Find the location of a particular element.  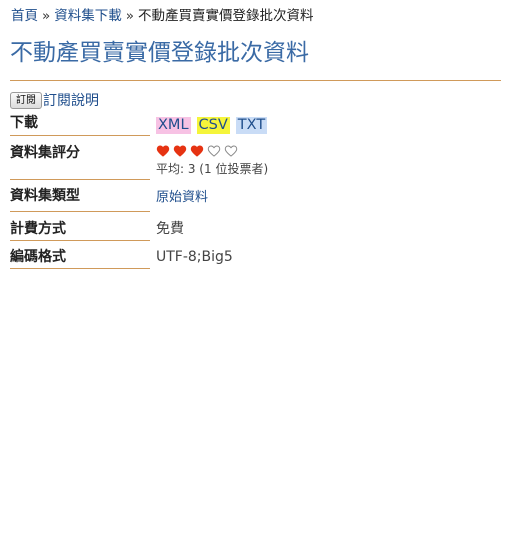

fee-value: 免費 is located at coordinates (170, 229).